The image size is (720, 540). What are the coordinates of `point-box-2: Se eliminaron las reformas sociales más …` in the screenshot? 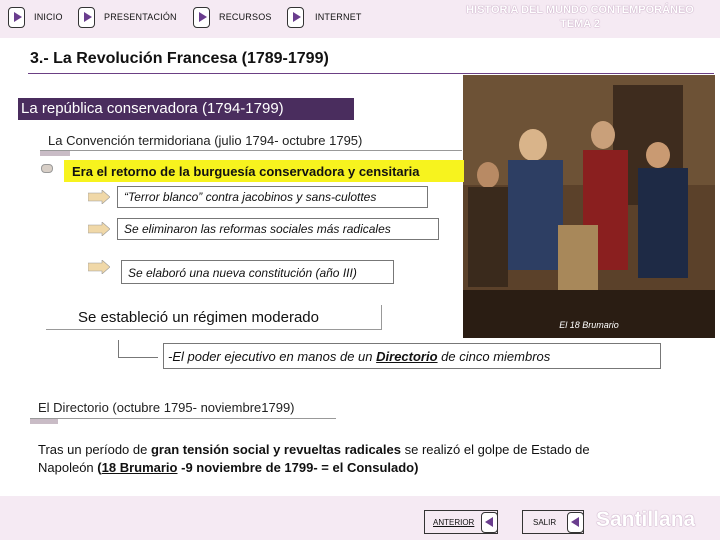 It's located at (278, 229).